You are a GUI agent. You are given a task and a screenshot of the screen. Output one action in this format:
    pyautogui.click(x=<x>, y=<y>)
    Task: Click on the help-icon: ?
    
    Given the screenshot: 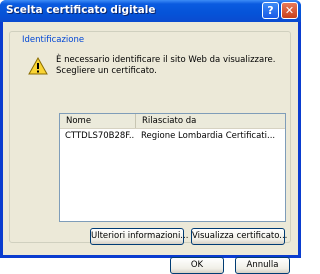 What is the action you would take?
    pyautogui.click(x=270, y=10)
    